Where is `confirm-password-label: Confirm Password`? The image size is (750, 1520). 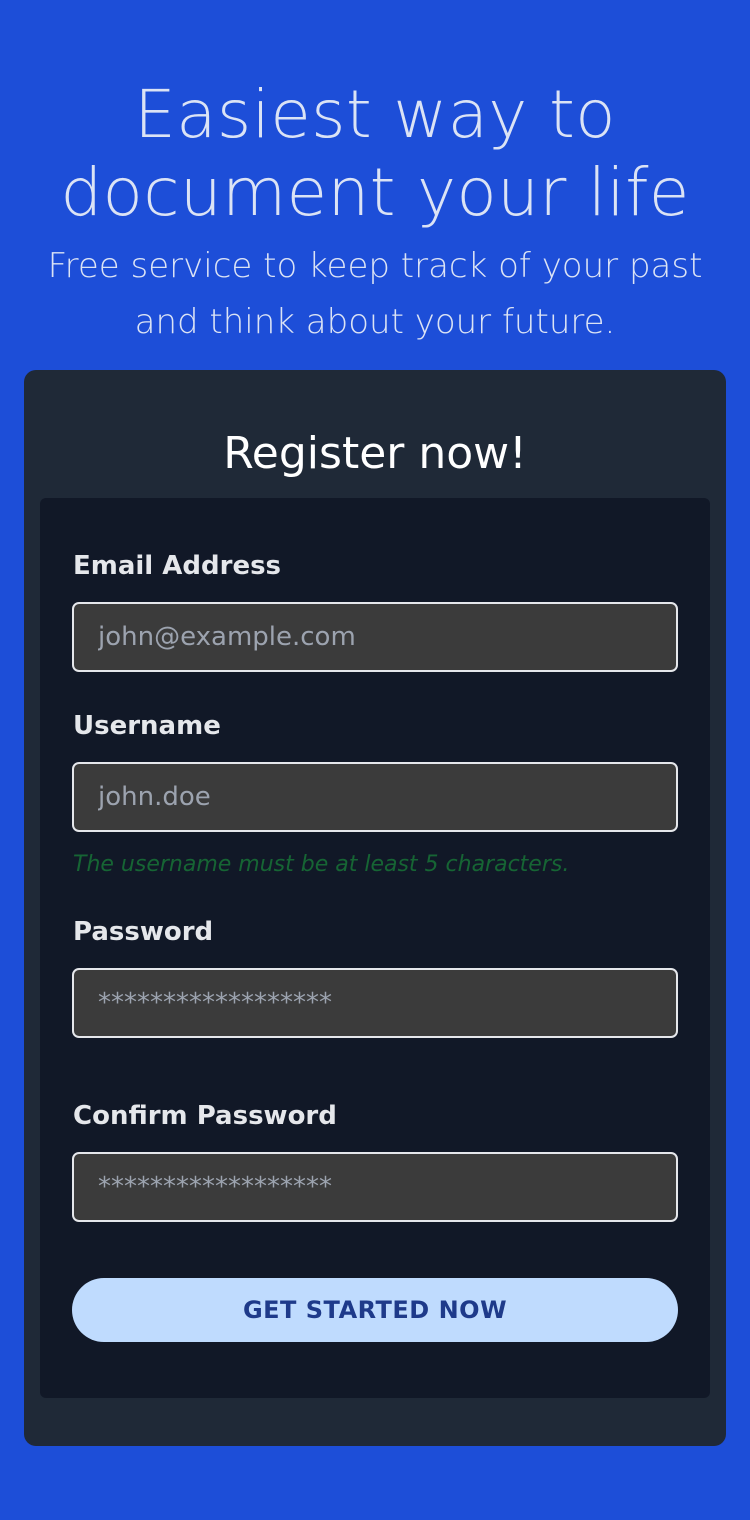 confirm-password-label: Confirm Password is located at coordinates (205, 1116).